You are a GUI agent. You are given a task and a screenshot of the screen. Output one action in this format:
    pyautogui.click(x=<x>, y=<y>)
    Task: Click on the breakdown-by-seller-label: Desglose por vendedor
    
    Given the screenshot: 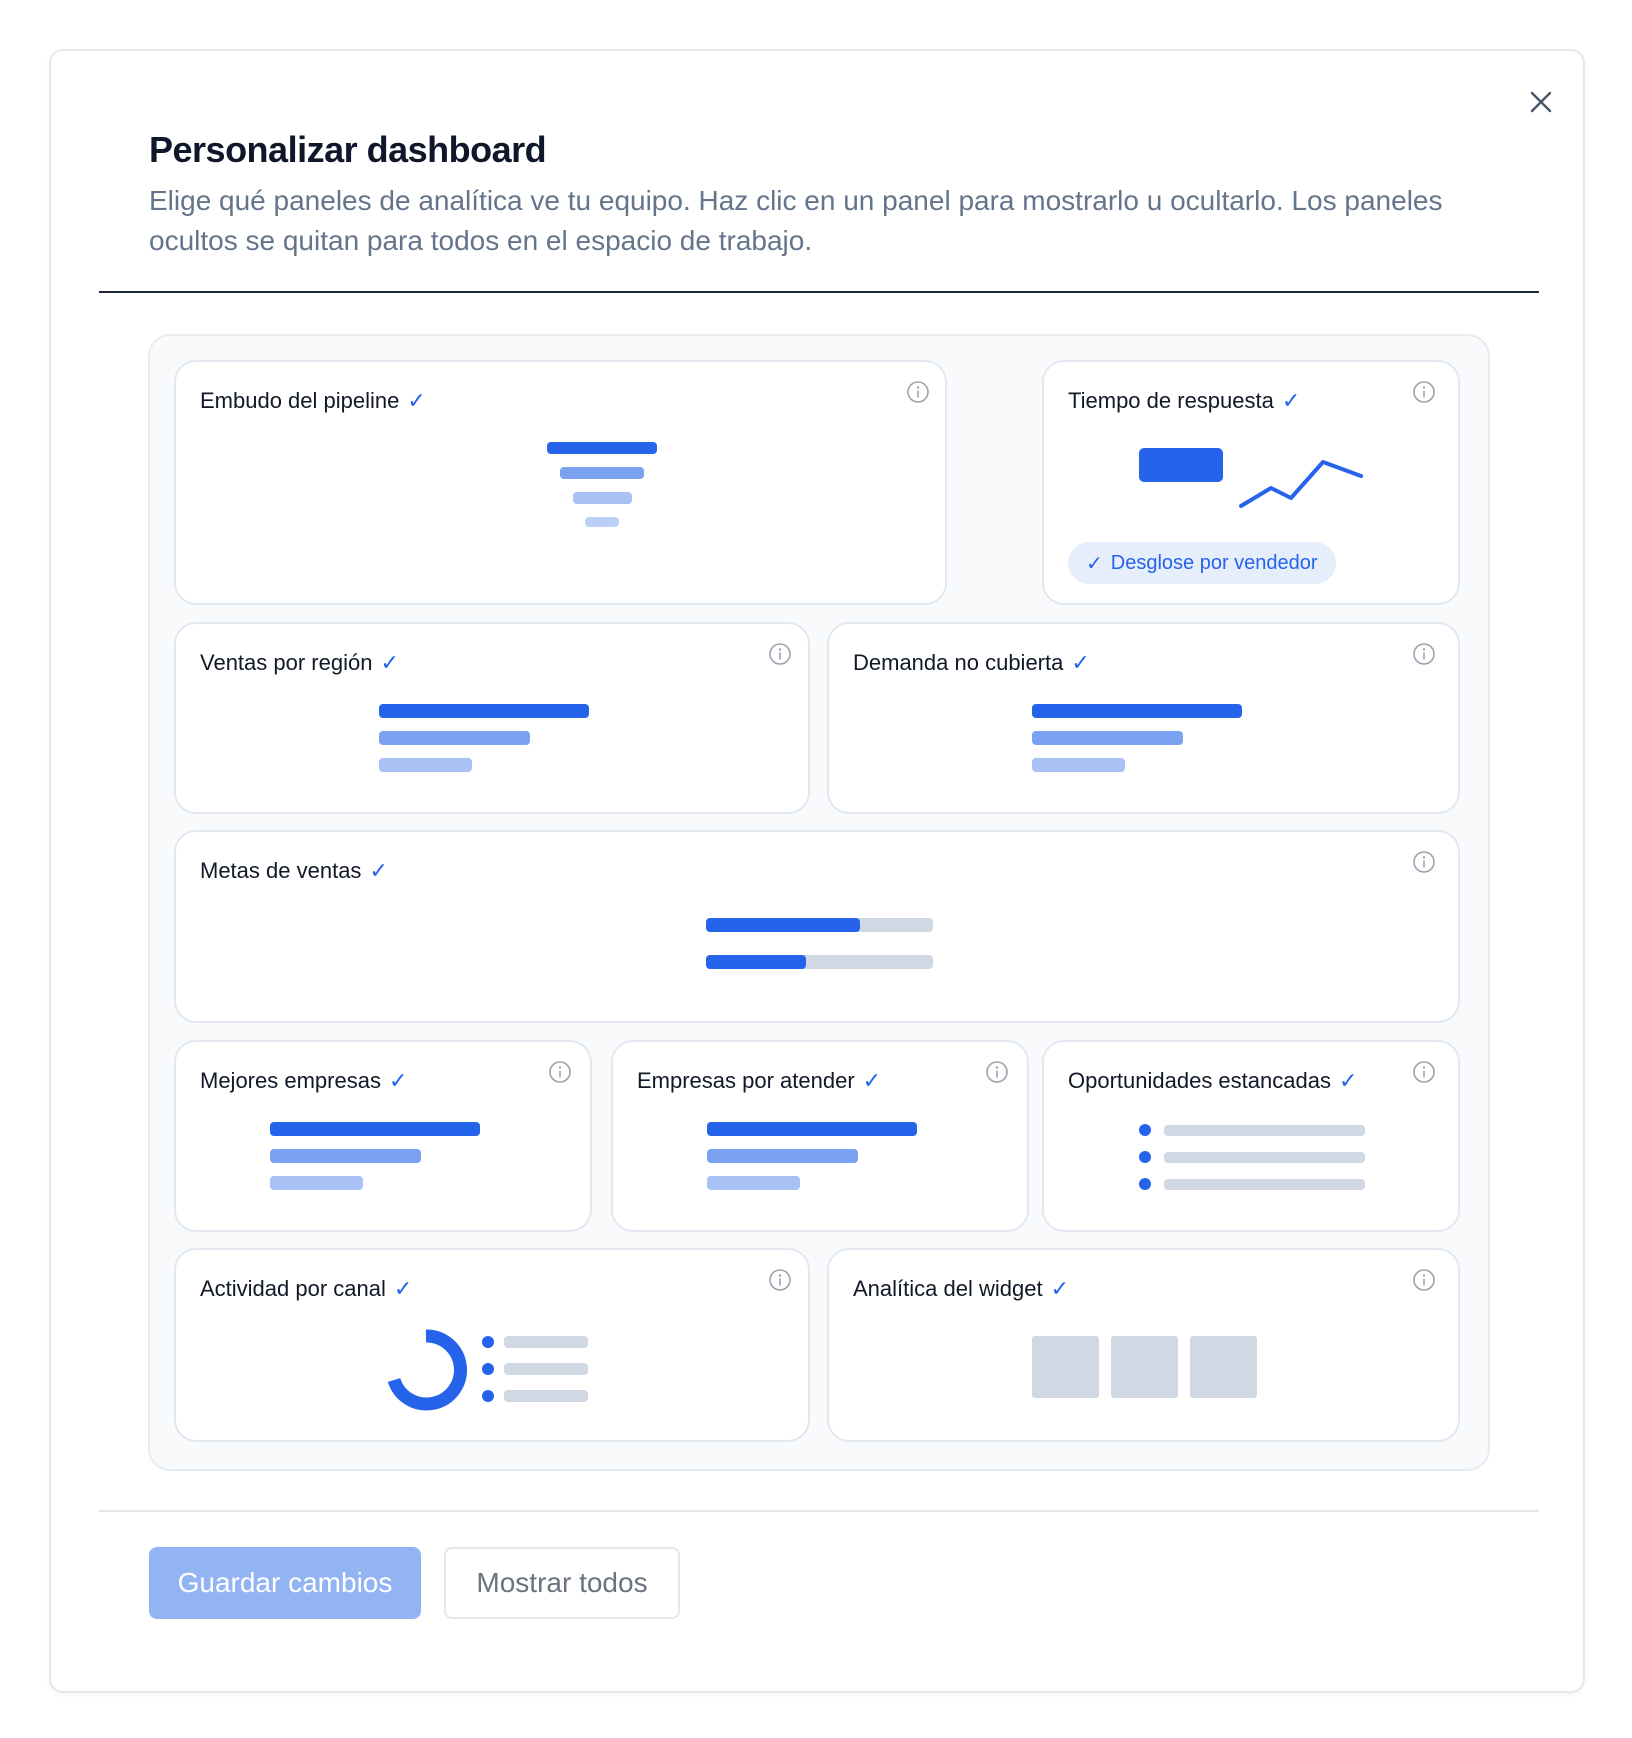 What is the action you would take?
    pyautogui.click(x=1214, y=562)
    